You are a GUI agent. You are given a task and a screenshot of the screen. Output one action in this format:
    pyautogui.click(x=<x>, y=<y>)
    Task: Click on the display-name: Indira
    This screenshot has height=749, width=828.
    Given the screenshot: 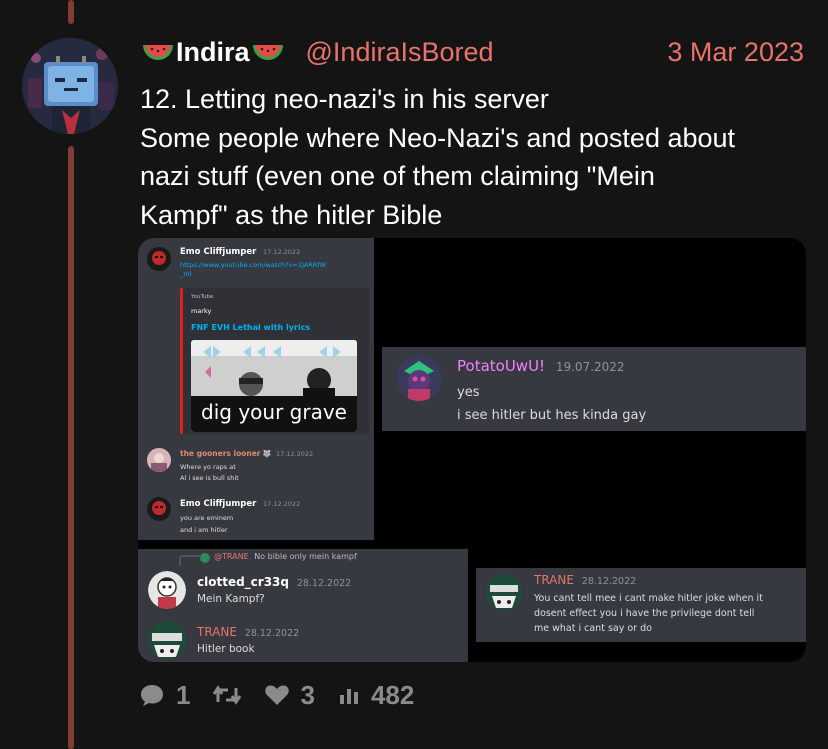 What is the action you would take?
    pyautogui.click(x=213, y=52)
    